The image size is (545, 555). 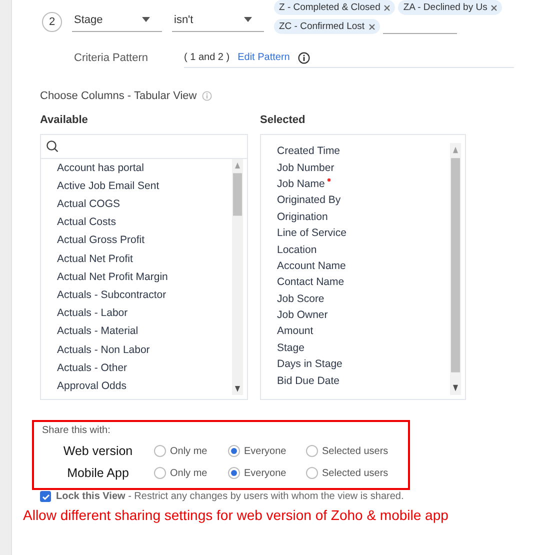 I want to click on pattern-value: ( 1 and 2 ), so click(x=207, y=57).